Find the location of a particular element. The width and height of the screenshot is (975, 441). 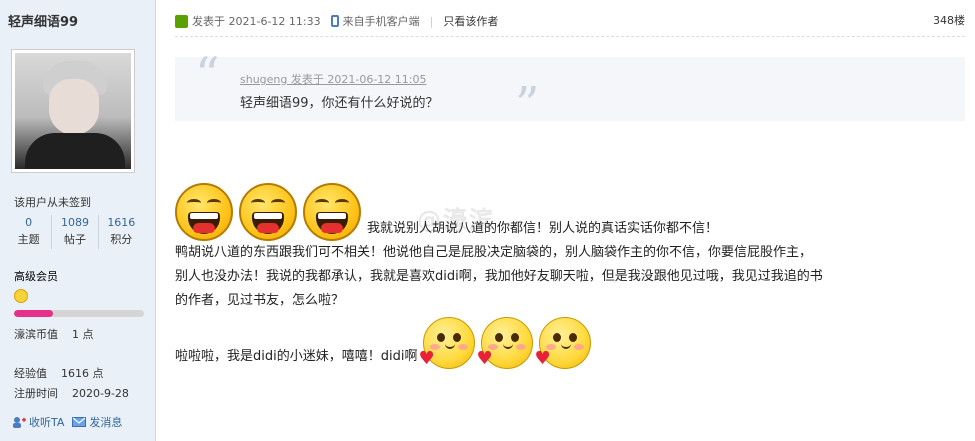

quote-open-icon: “ is located at coordinates (207, 75).